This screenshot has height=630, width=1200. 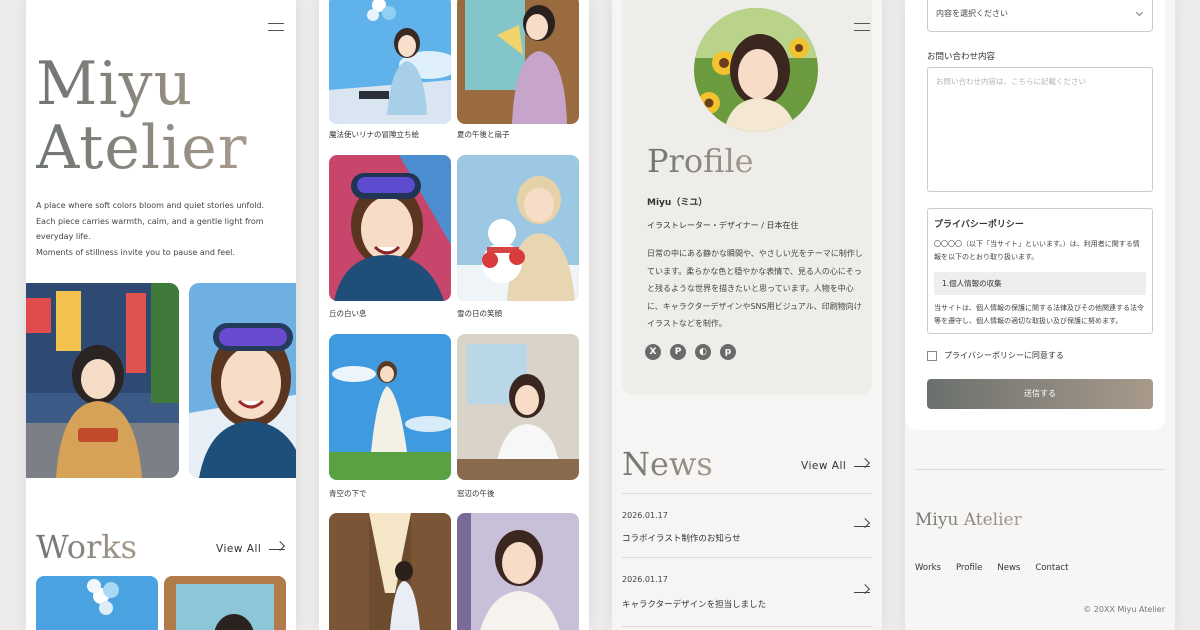 What do you see at coordinates (518, 407) in the screenshot?
I see `gallery-item-window-afternoon` at bounding box center [518, 407].